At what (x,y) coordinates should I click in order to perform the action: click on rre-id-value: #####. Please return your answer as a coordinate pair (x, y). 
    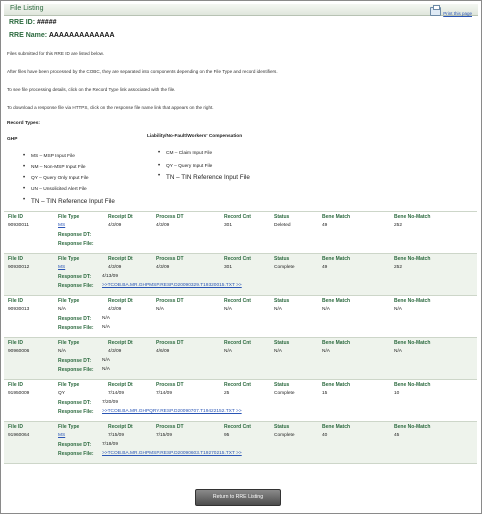
    Looking at the image, I should click on (47, 22).